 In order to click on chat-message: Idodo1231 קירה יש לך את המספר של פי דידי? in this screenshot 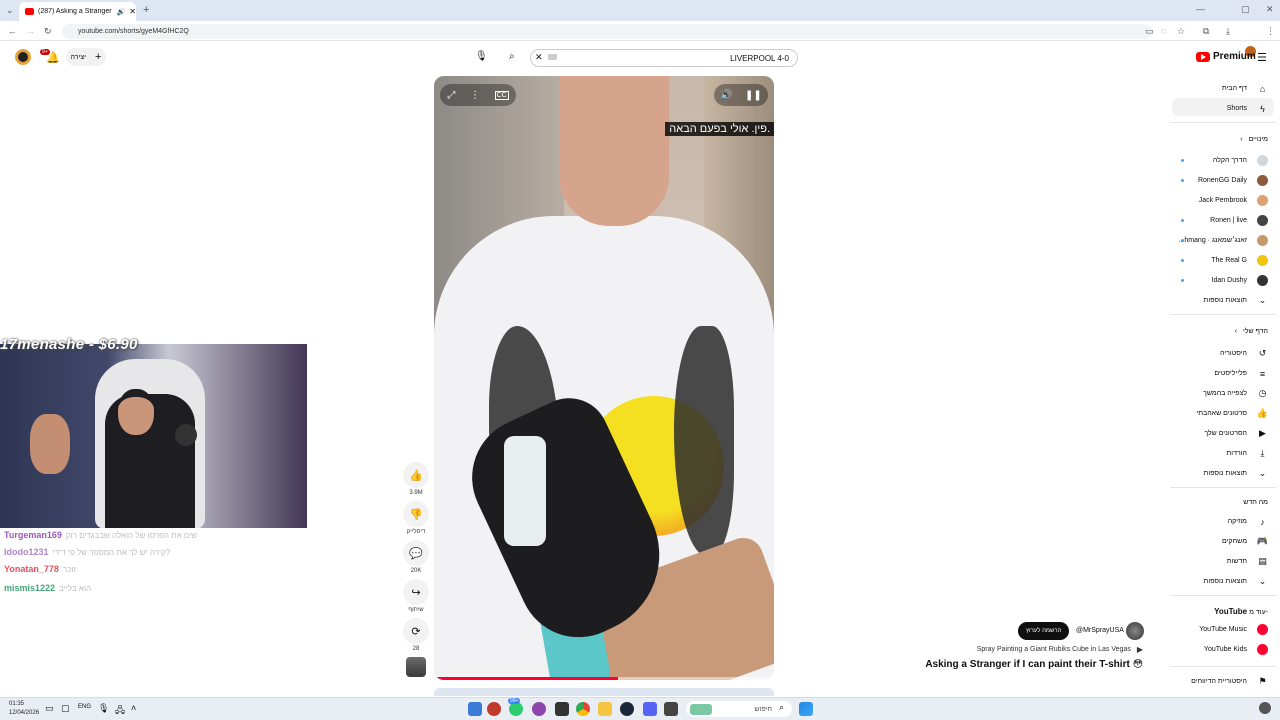, I will do `click(87, 552)`.